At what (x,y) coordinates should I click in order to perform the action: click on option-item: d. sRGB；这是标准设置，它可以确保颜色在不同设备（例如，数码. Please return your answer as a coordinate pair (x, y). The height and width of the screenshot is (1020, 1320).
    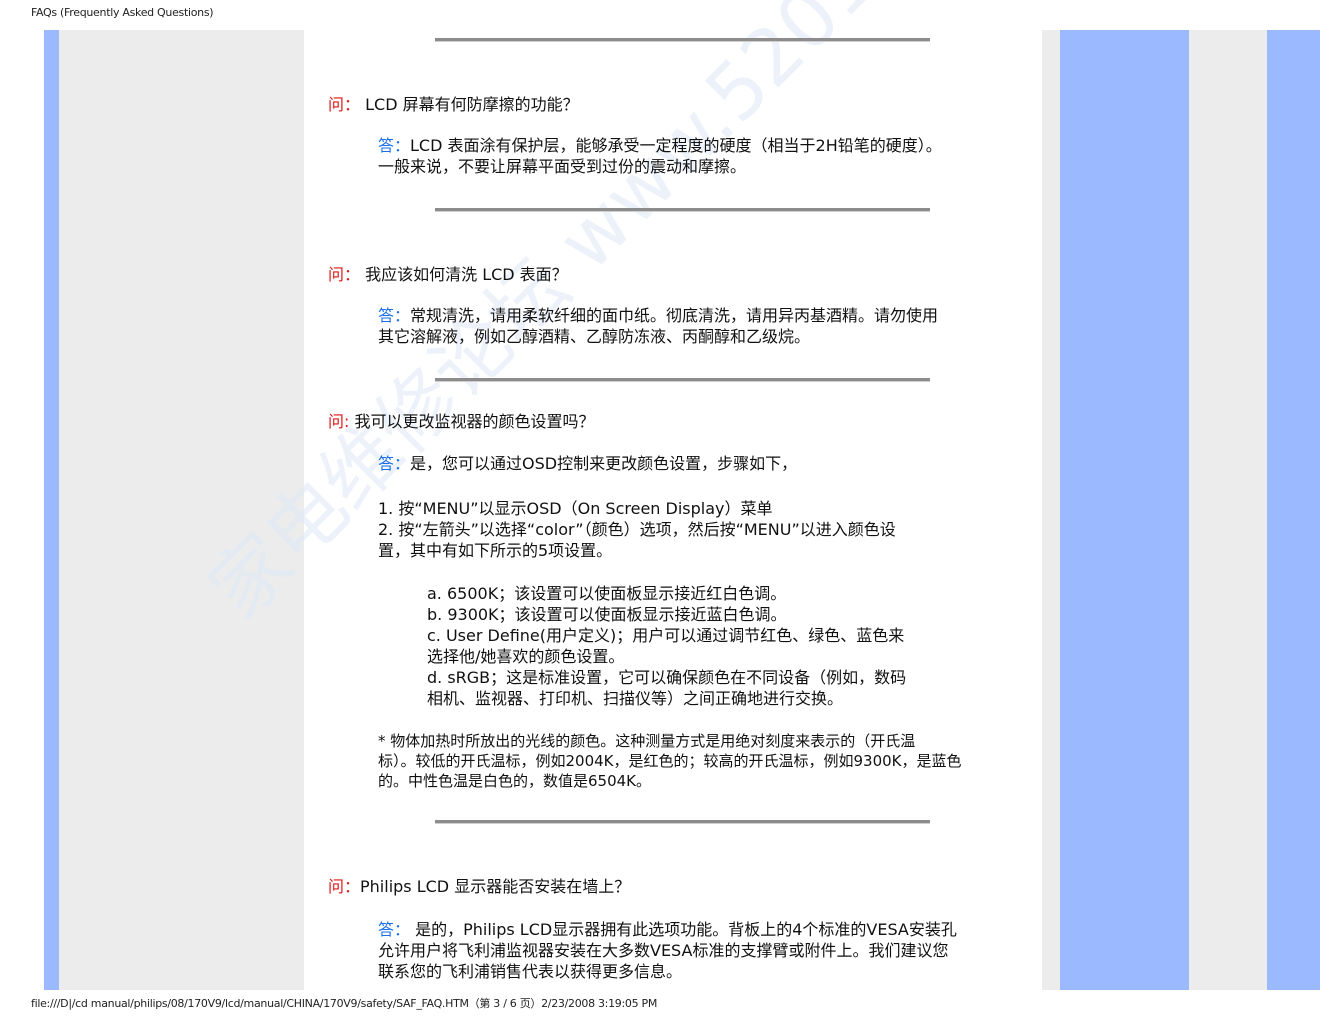
    Looking at the image, I should click on (667, 677).